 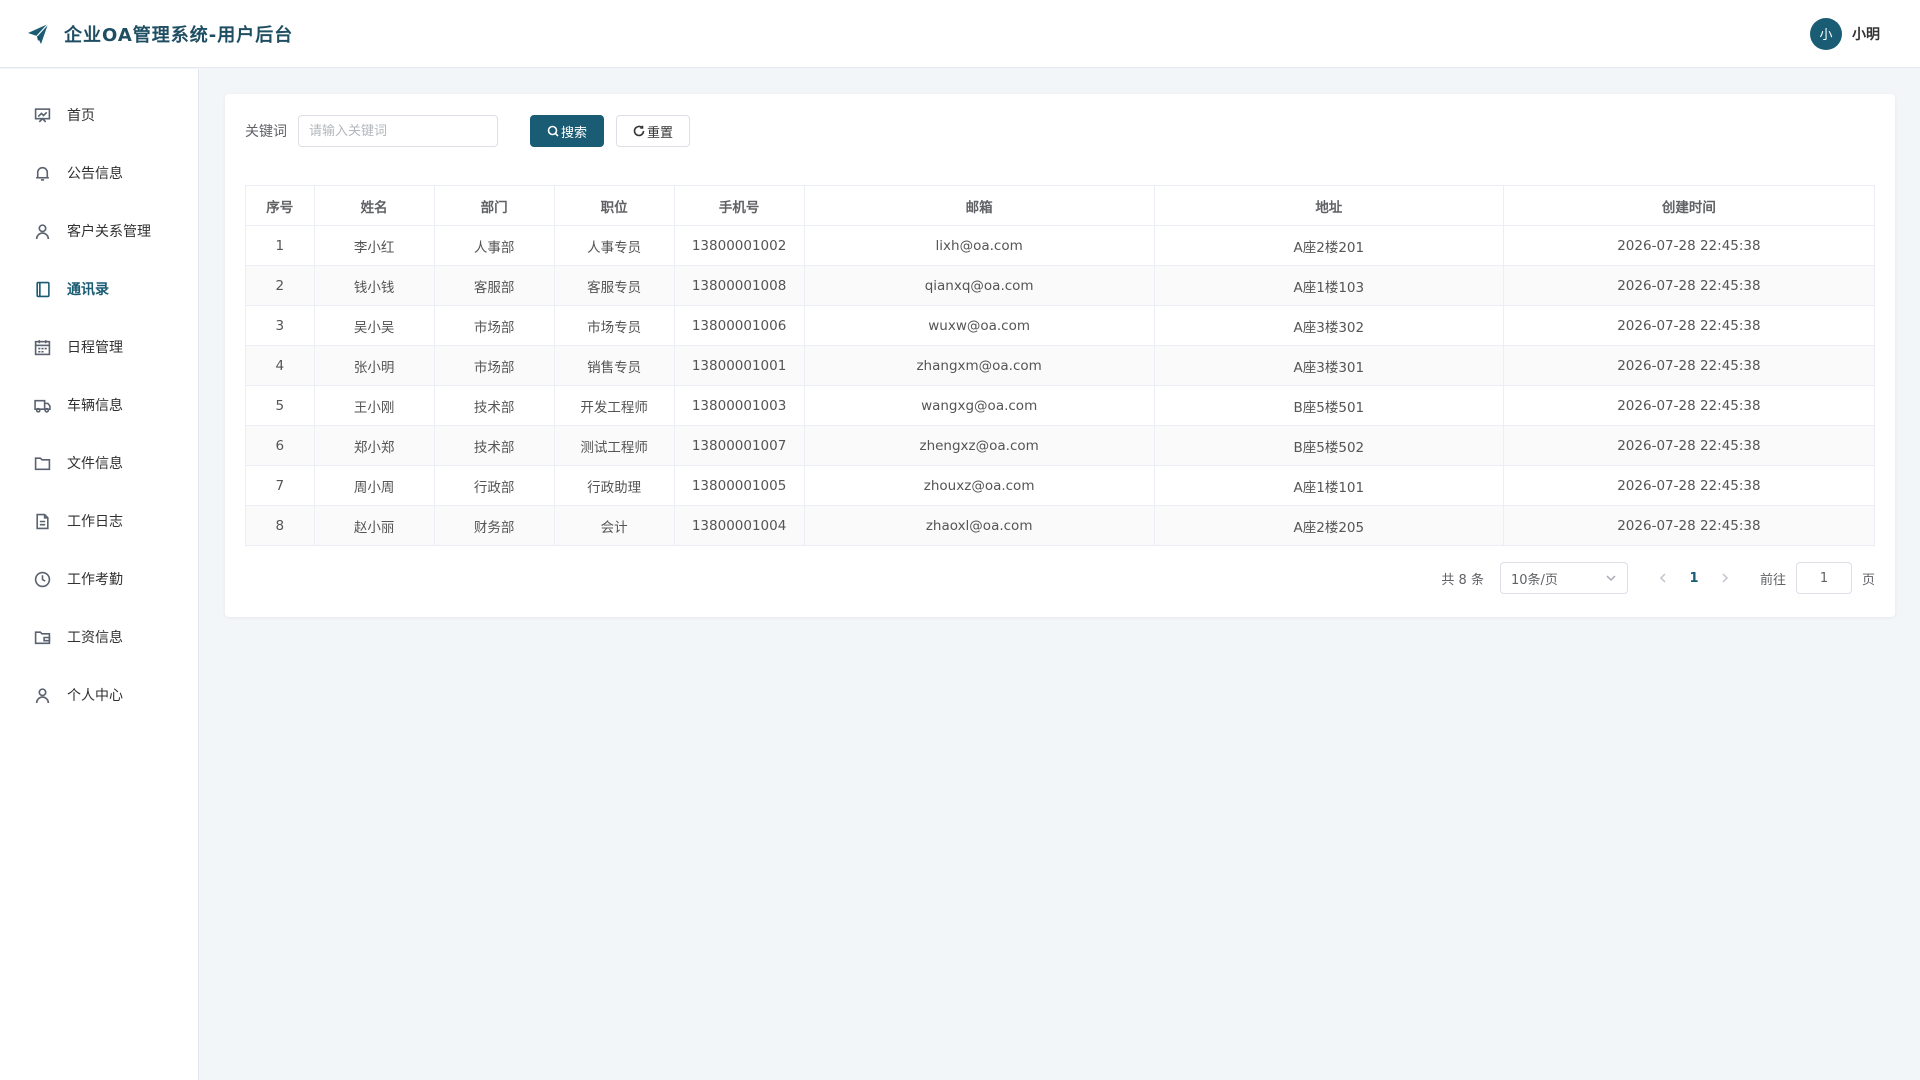 What do you see at coordinates (553, 131) in the screenshot?
I see `search-icon` at bounding box center [553, 131].